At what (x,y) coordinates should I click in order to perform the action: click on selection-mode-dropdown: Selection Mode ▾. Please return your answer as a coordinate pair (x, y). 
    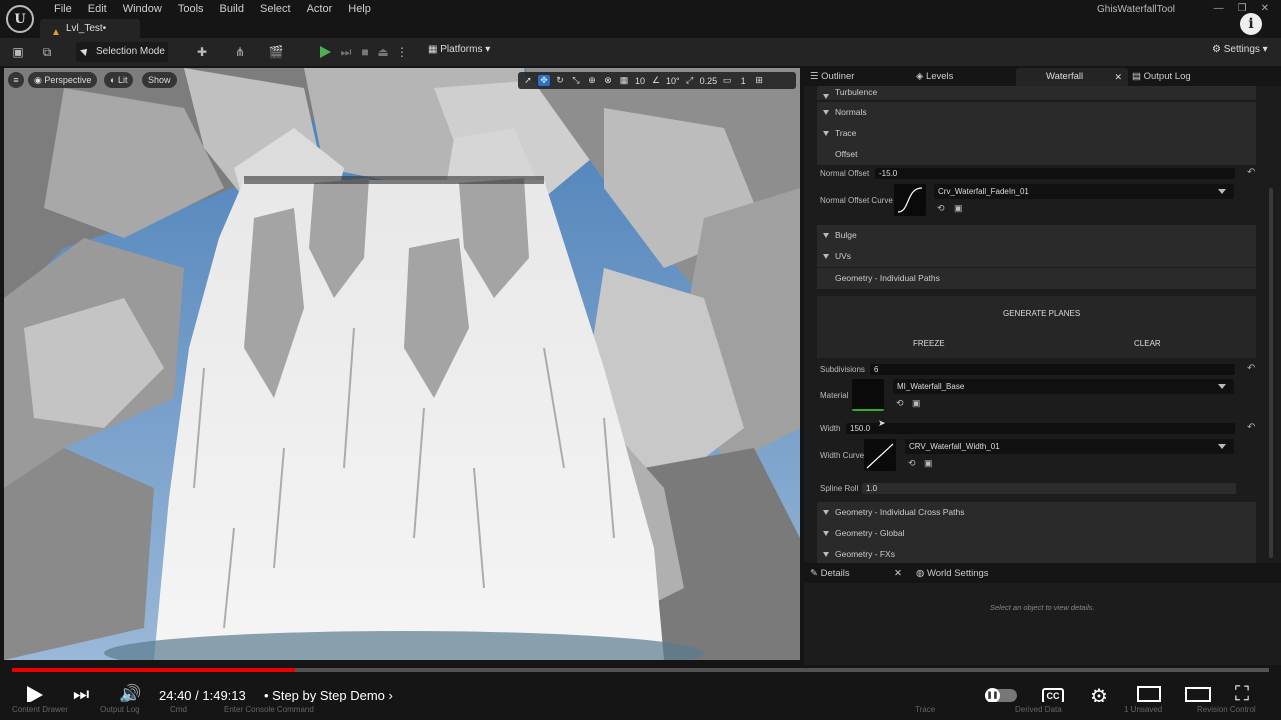
    Looking at the image, I should click on (122, 59).